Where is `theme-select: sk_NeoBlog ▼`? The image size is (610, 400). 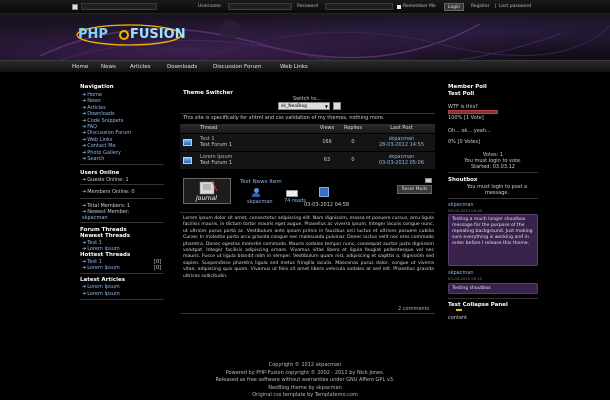
theme-select: sk_NeoBlog ▼ is located at coordinates (304, 106).